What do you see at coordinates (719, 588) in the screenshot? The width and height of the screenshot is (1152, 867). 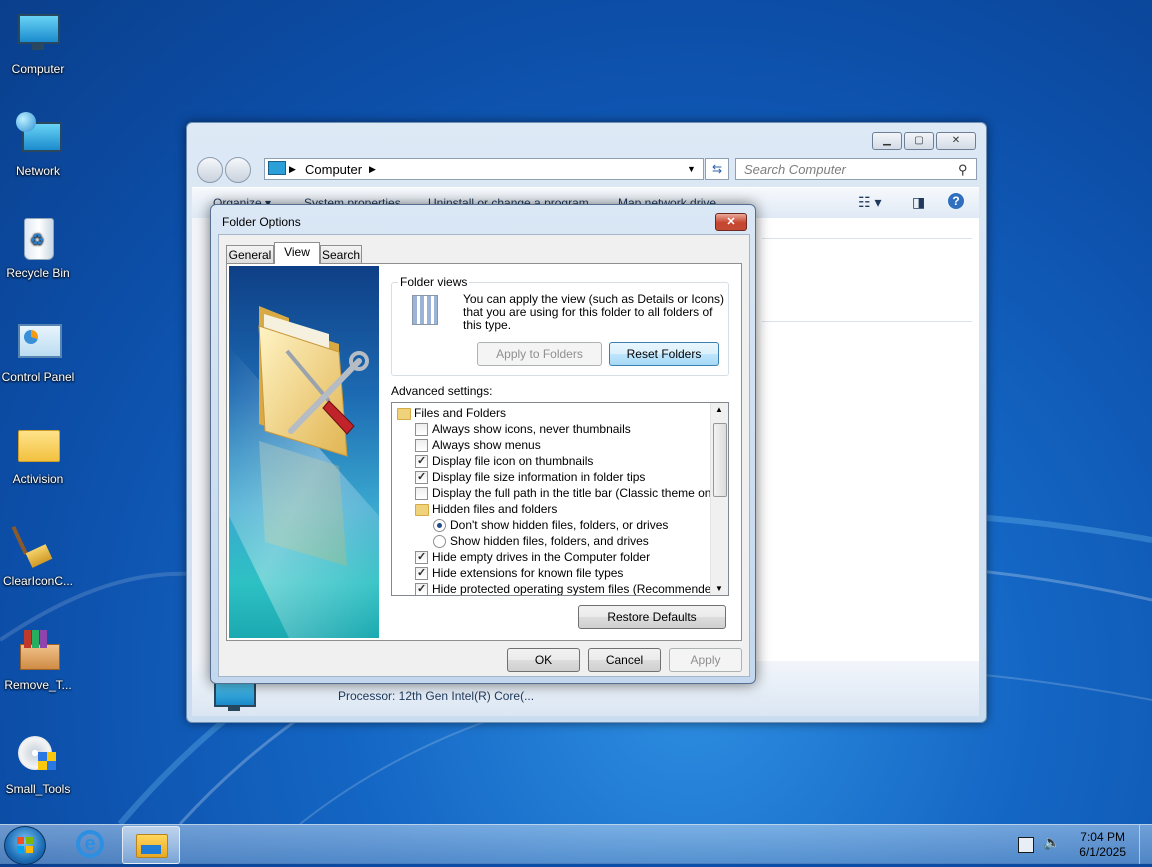 I see `scroll-down-icon: ▼` at bounding box center [719, 588].